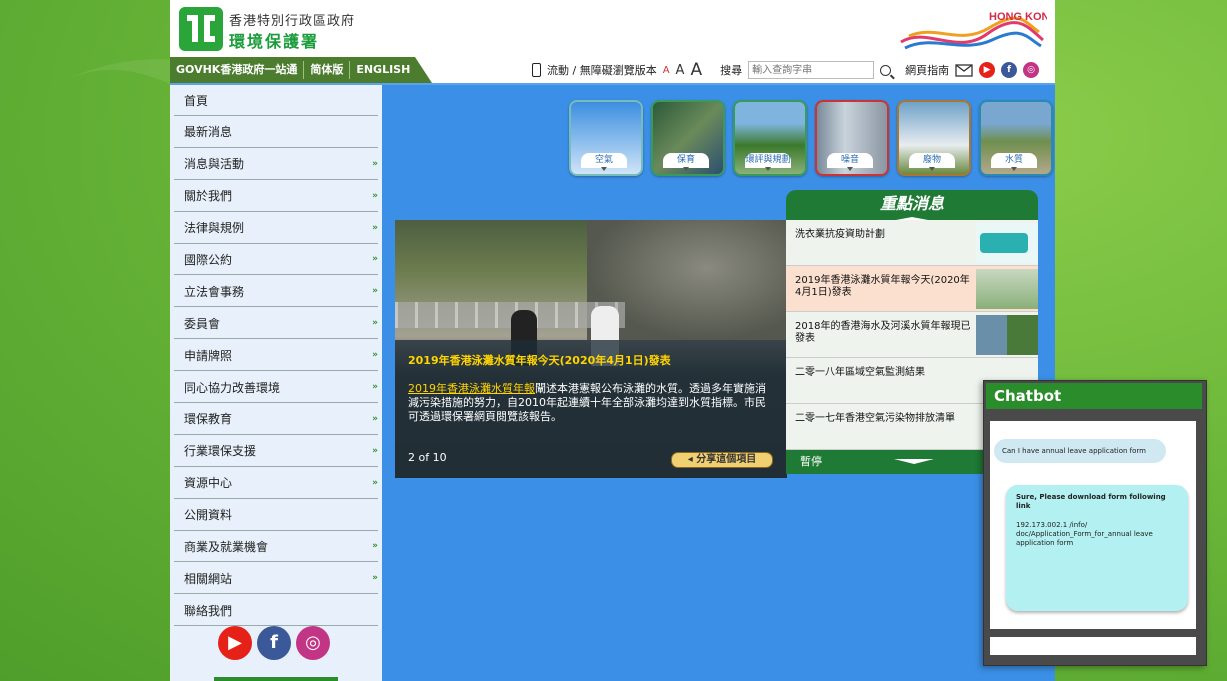 This screenshot has height=681, width=1227. I want to click on mail-icon, so click(964, 70).